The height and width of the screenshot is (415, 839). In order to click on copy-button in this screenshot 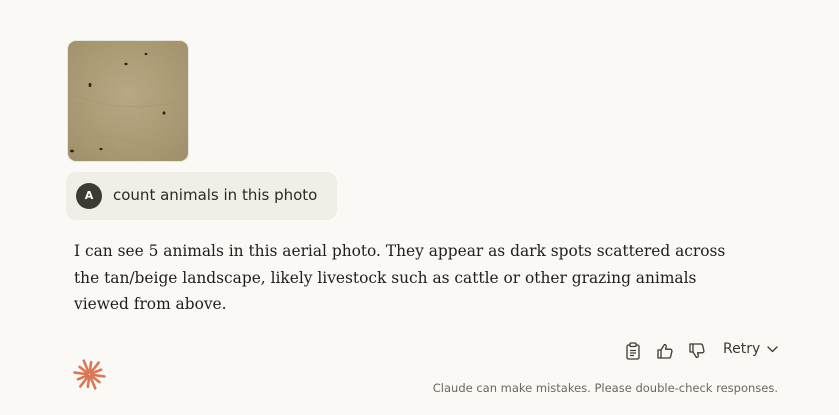, I will do `click(633, 351)`.